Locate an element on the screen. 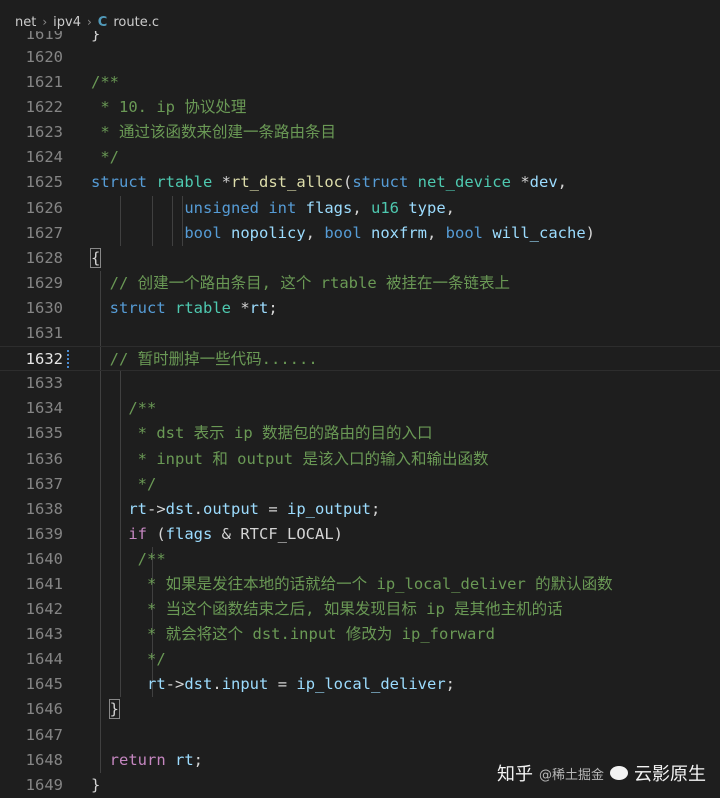 This screenshot has width=720, height=798. code-text: rt->dst.output = ip_output; is located at coordinates (235, 509).